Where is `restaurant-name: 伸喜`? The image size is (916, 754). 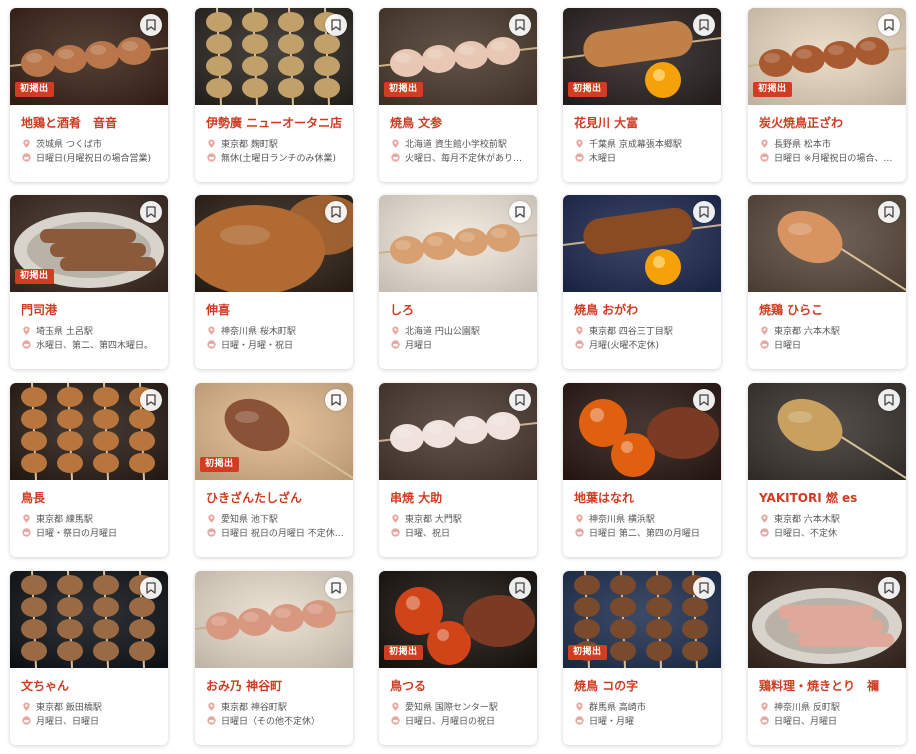
restaurant-name: 伸喜 is located at coordinates (277, 310).